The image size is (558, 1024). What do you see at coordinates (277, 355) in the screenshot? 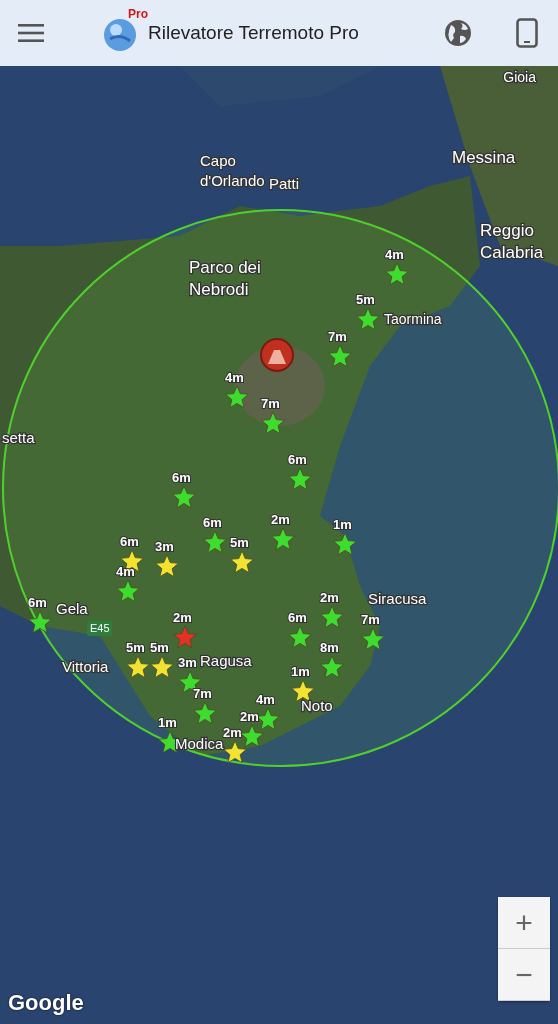
I see `volcano-icon` at bounding box center [277, 355].